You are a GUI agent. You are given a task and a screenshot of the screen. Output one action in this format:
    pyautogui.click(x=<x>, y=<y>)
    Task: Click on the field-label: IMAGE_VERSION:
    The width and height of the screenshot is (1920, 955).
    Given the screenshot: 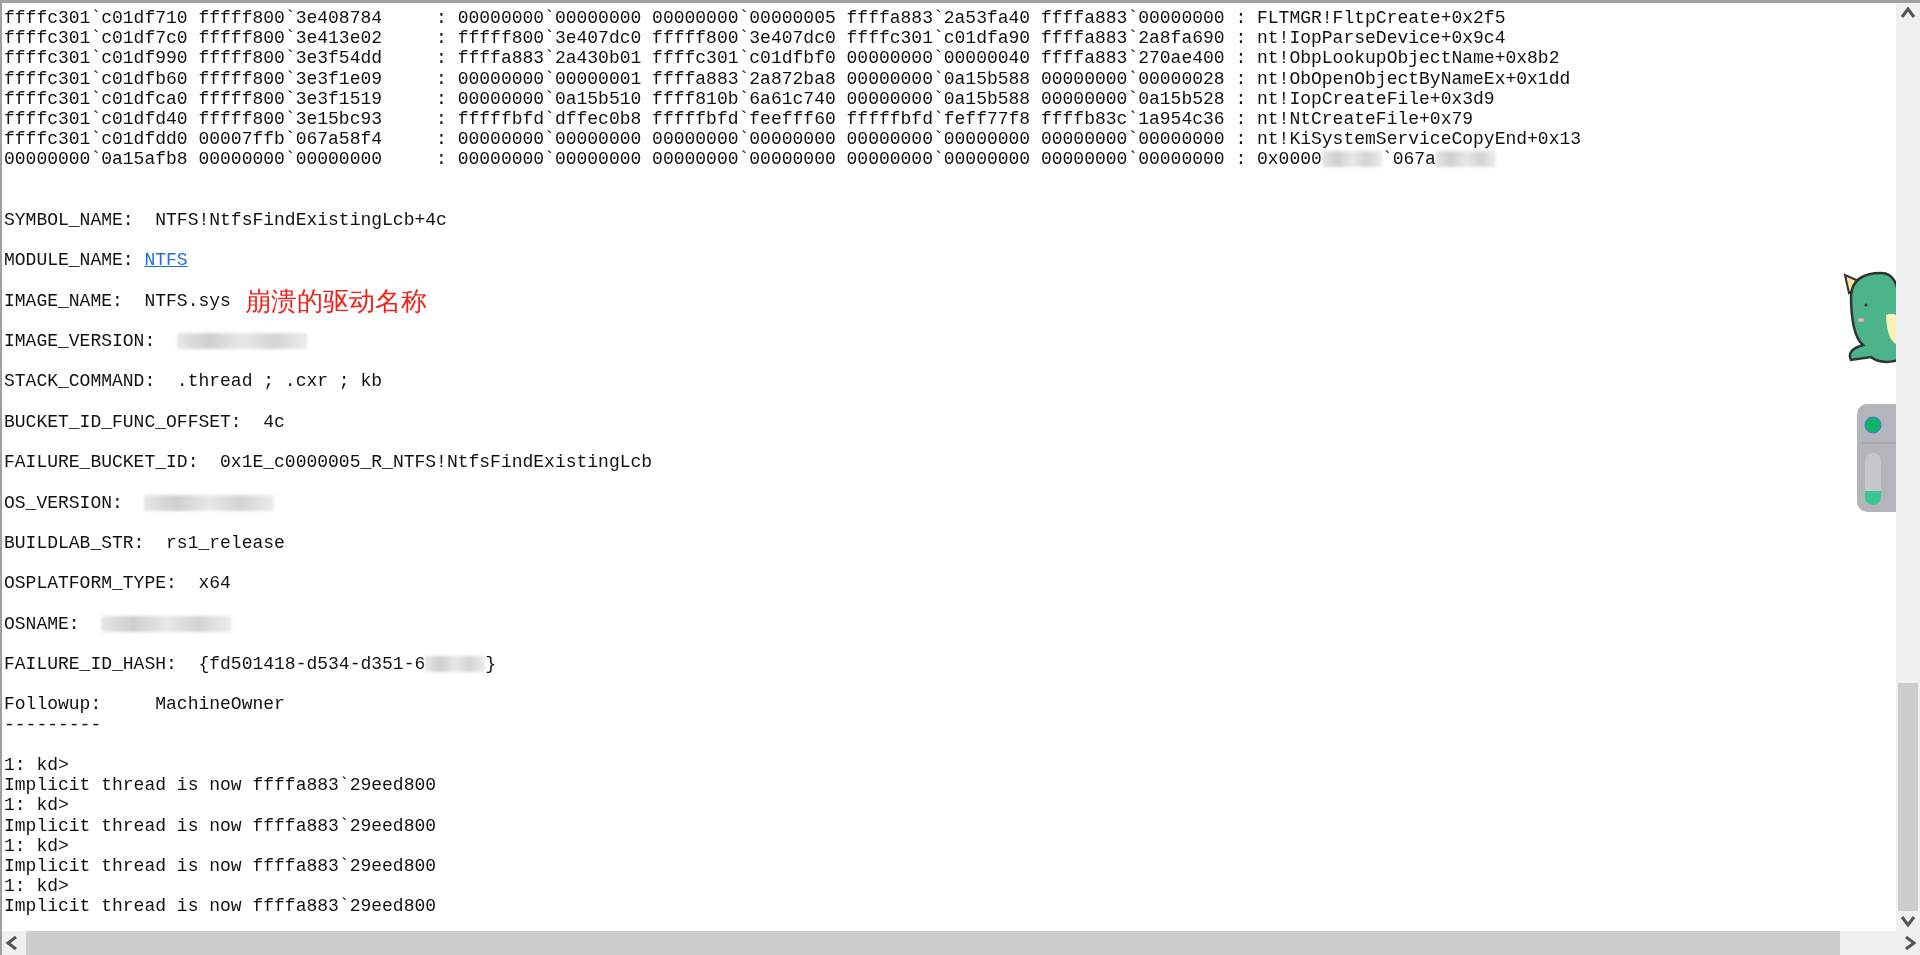 What is the action you would take?
    pyautogui.click(x=80, y=341)
    